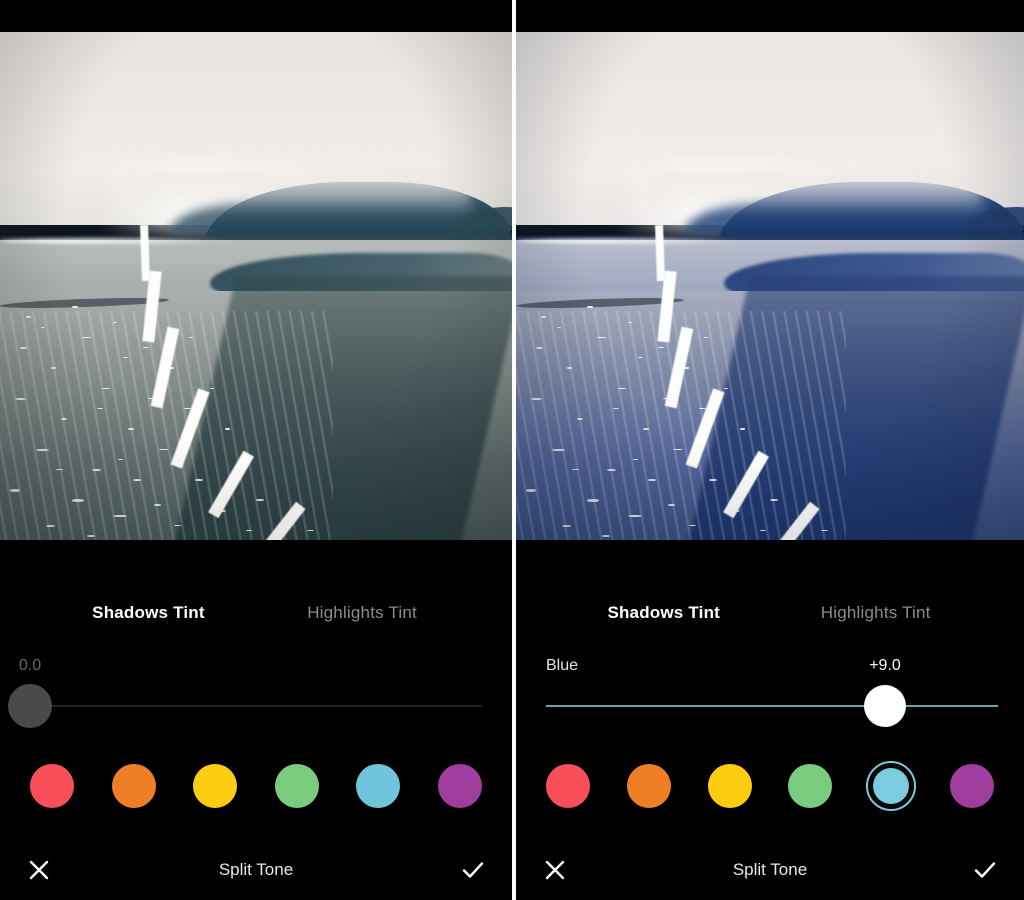 This screenshot has height=900, width=1024. What do you see at coordinates (256, 690) in the screenshot?
I see `tint-slider-block-before: 0.0` at bounding box center [256, 690].